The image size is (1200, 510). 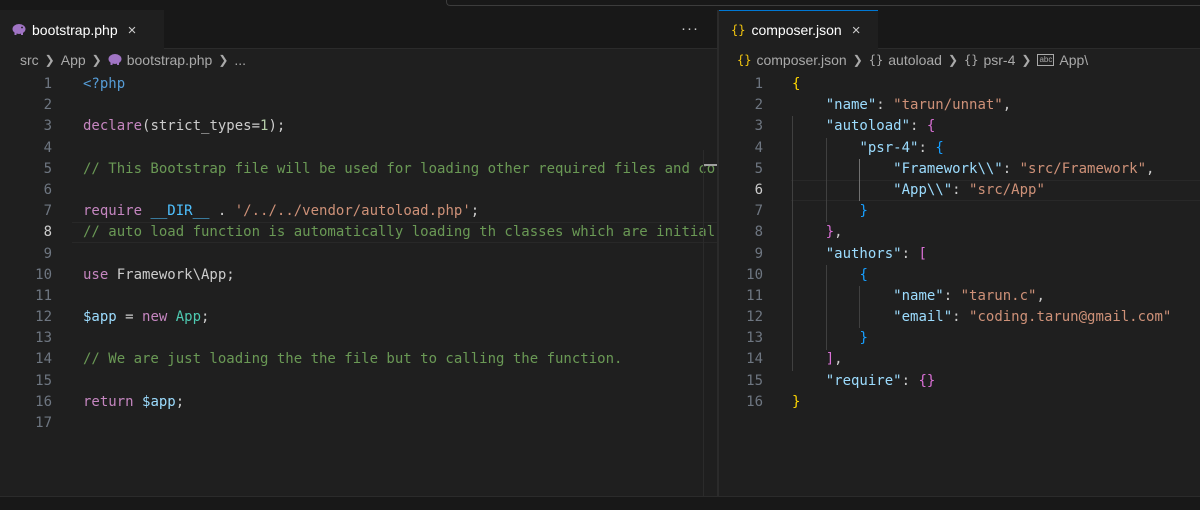 What do you see at coordinates (358, 126) in the screenshot?
I see `code-line: 3 declare(strict_types=1);` at bounding box center [358, 126].